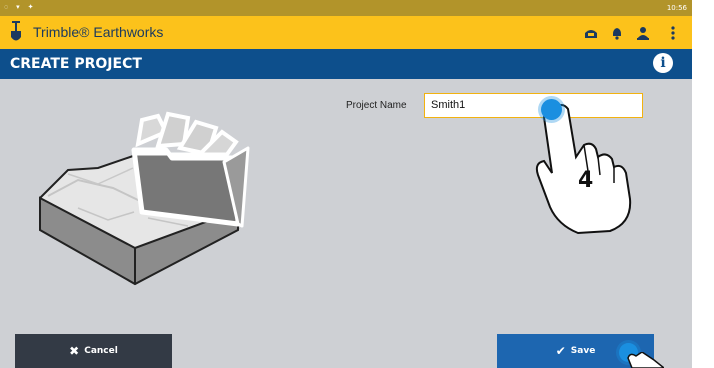  Describe the element at coordinates (663, 63) in the screenshot. I see `info-icon: i` at that location.